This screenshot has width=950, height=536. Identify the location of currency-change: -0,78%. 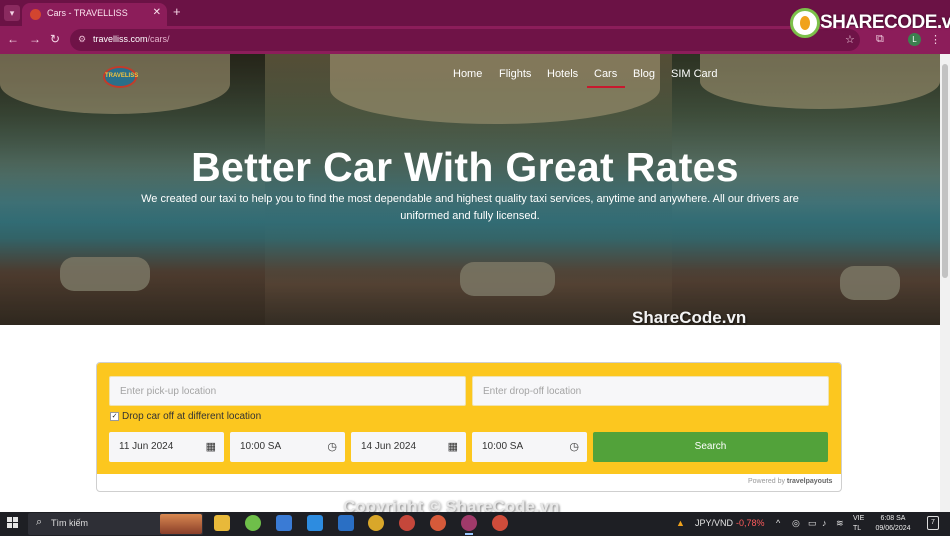
(750, 523).